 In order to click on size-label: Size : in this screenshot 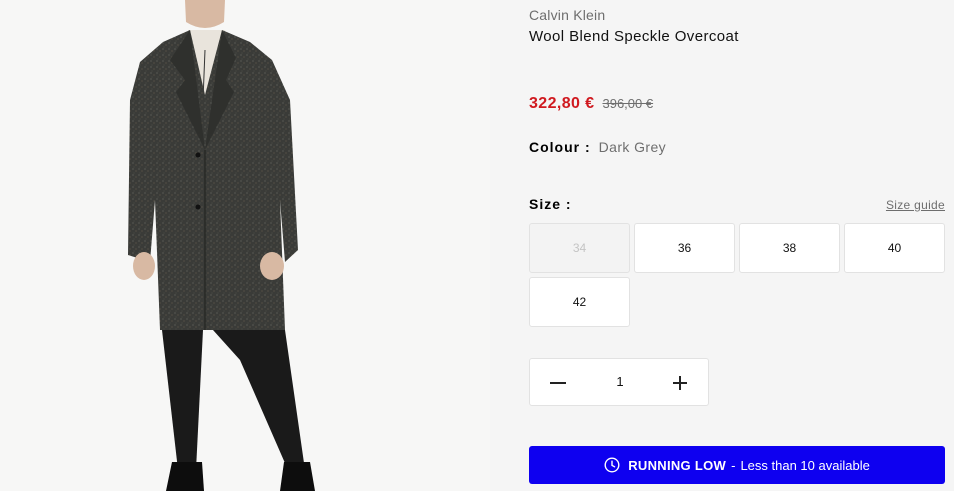, I will do `click(550, 204)`.